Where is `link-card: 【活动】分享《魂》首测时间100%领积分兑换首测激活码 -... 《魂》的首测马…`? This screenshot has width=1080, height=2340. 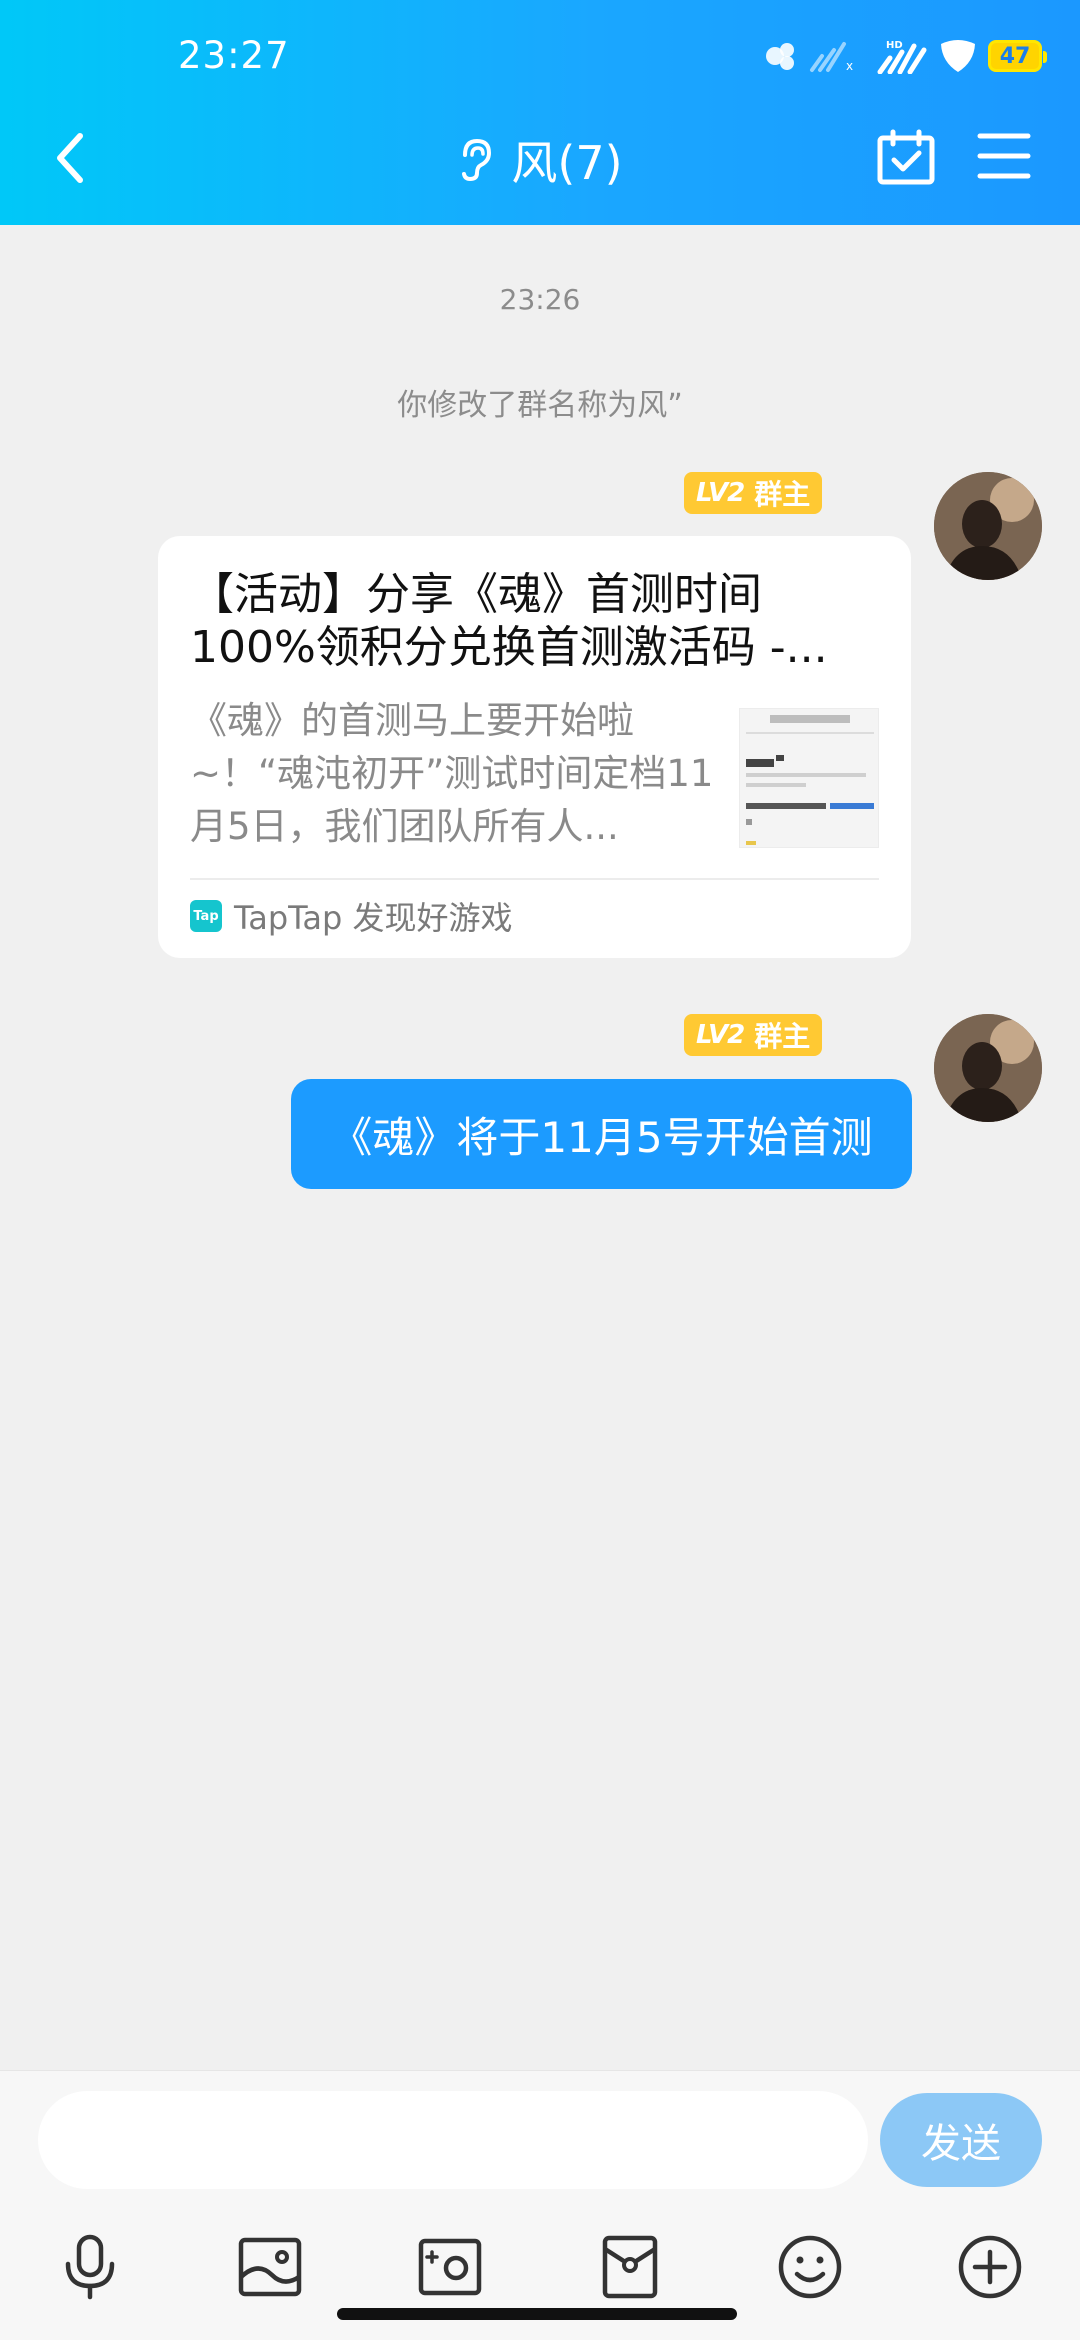 link-card: 【活动】分享《魂》首测时间100%领积分兑换首测激活码 -... 《魂》的首测马… is located at coordinates (534, 747).